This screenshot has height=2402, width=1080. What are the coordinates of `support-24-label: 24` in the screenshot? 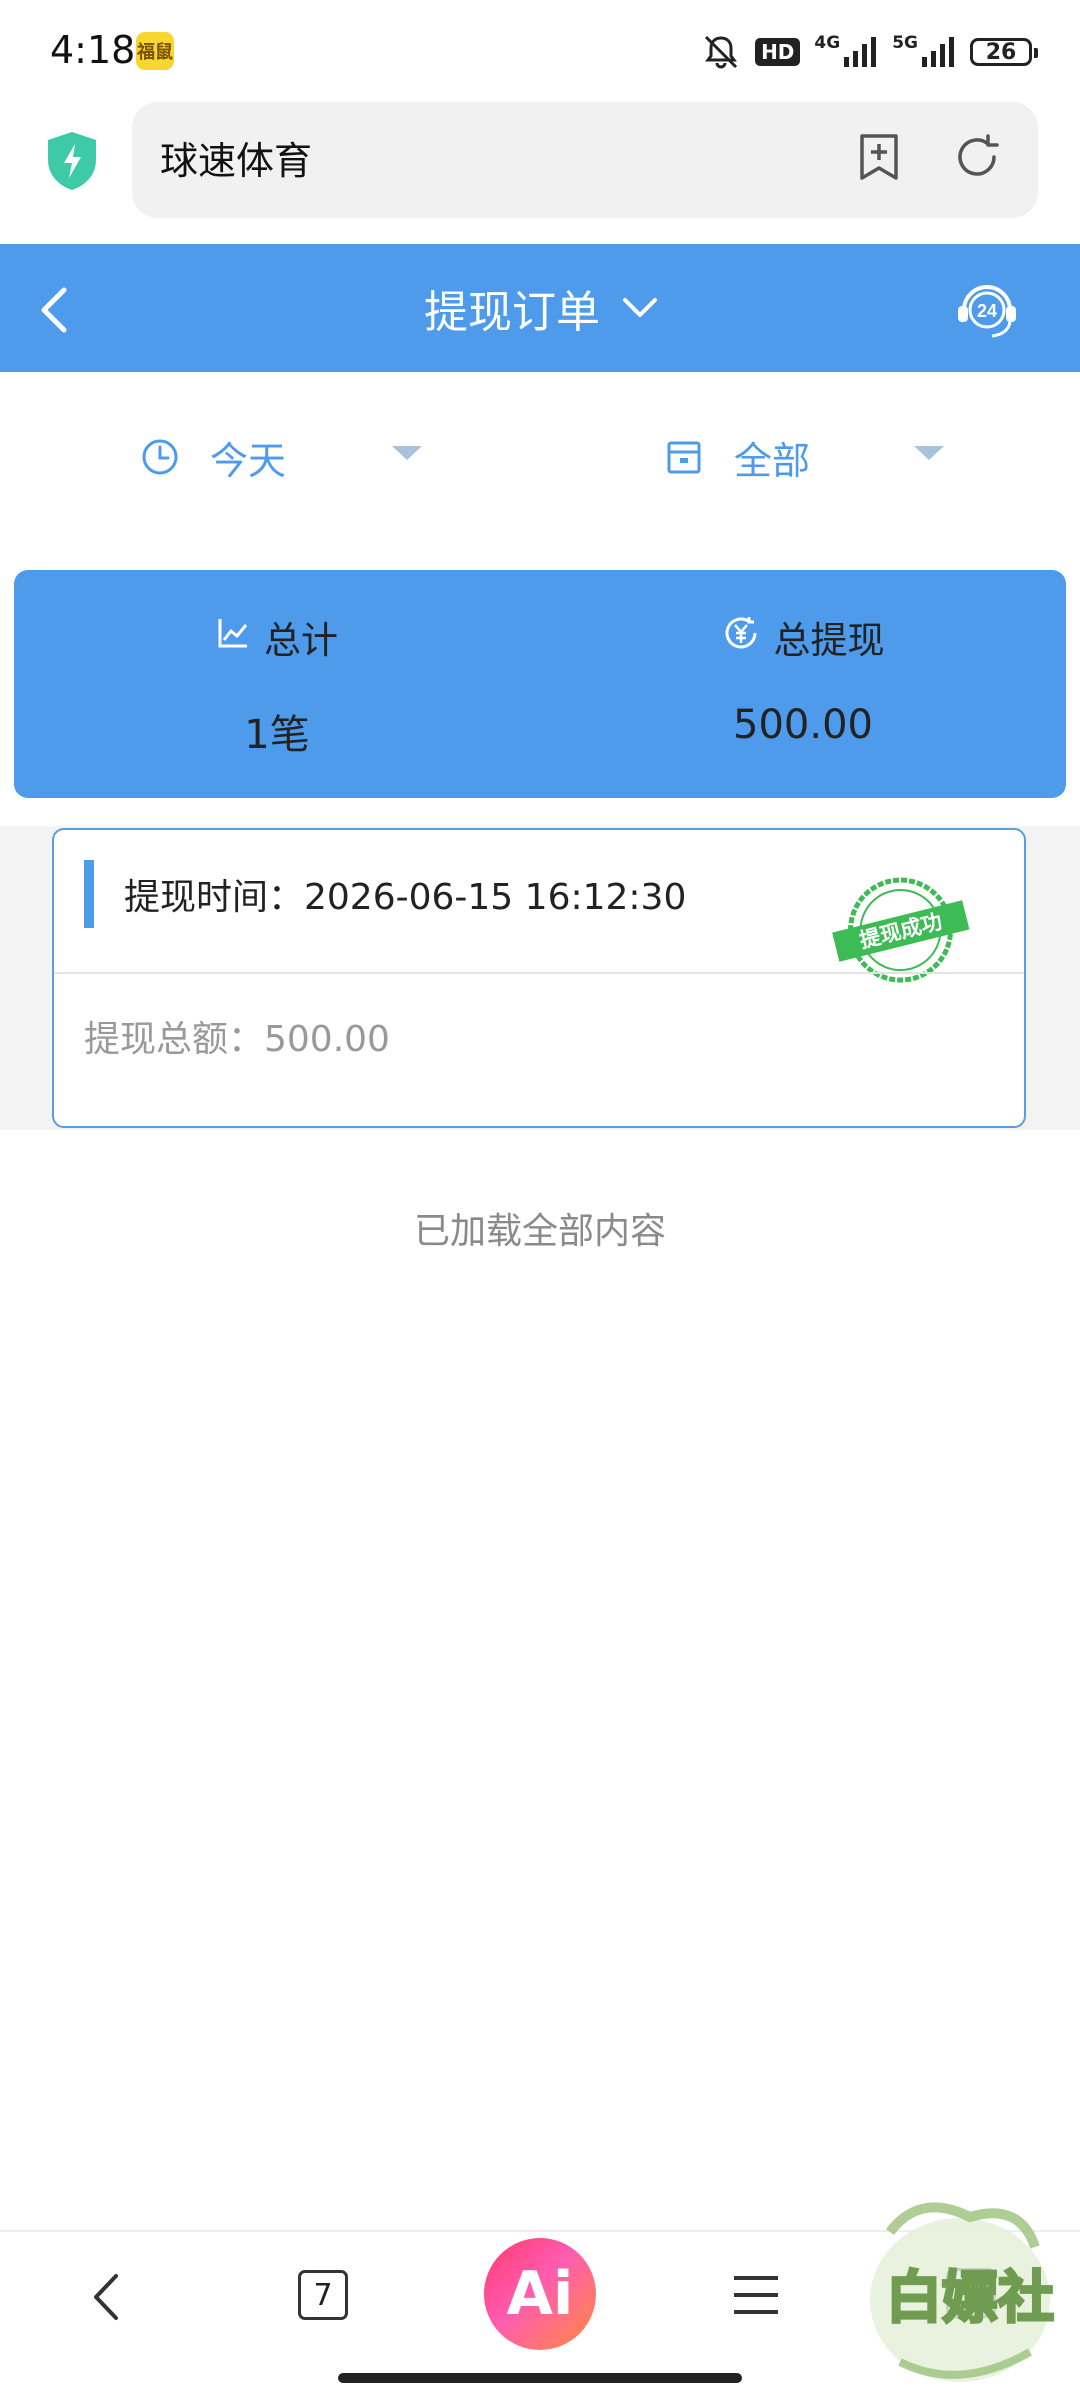 It's located at (987, 311).